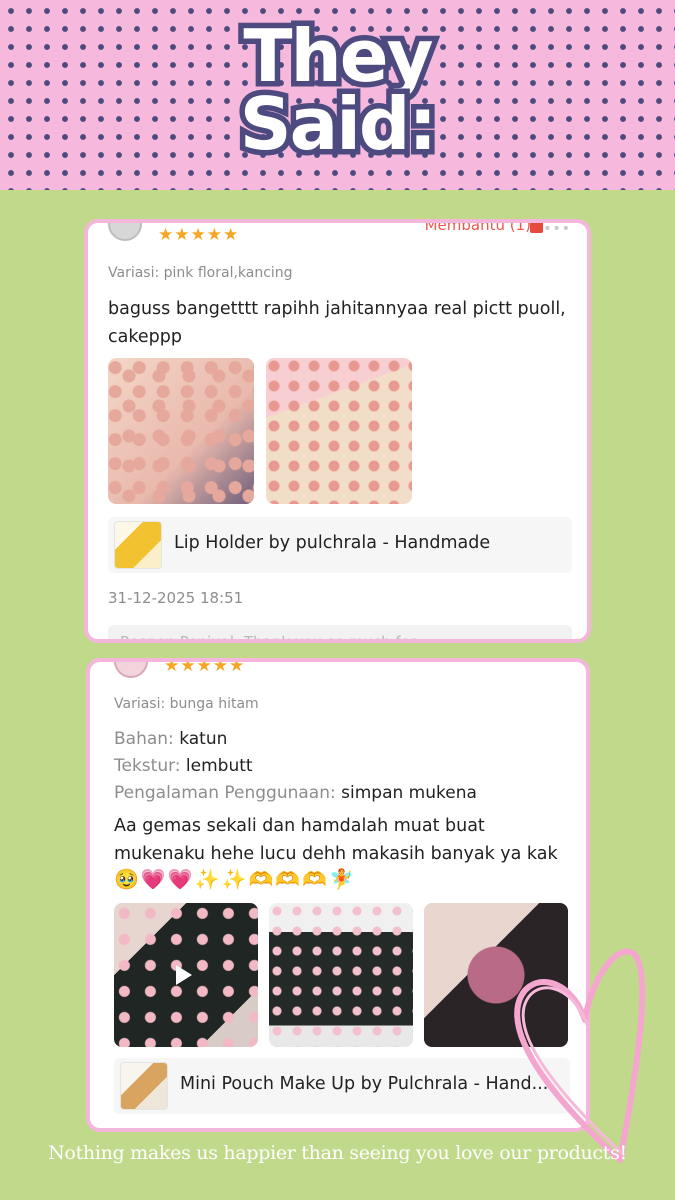 This screenshot has width=675, height=1200. I want to click on helpful-indicator, so click(507, 660).